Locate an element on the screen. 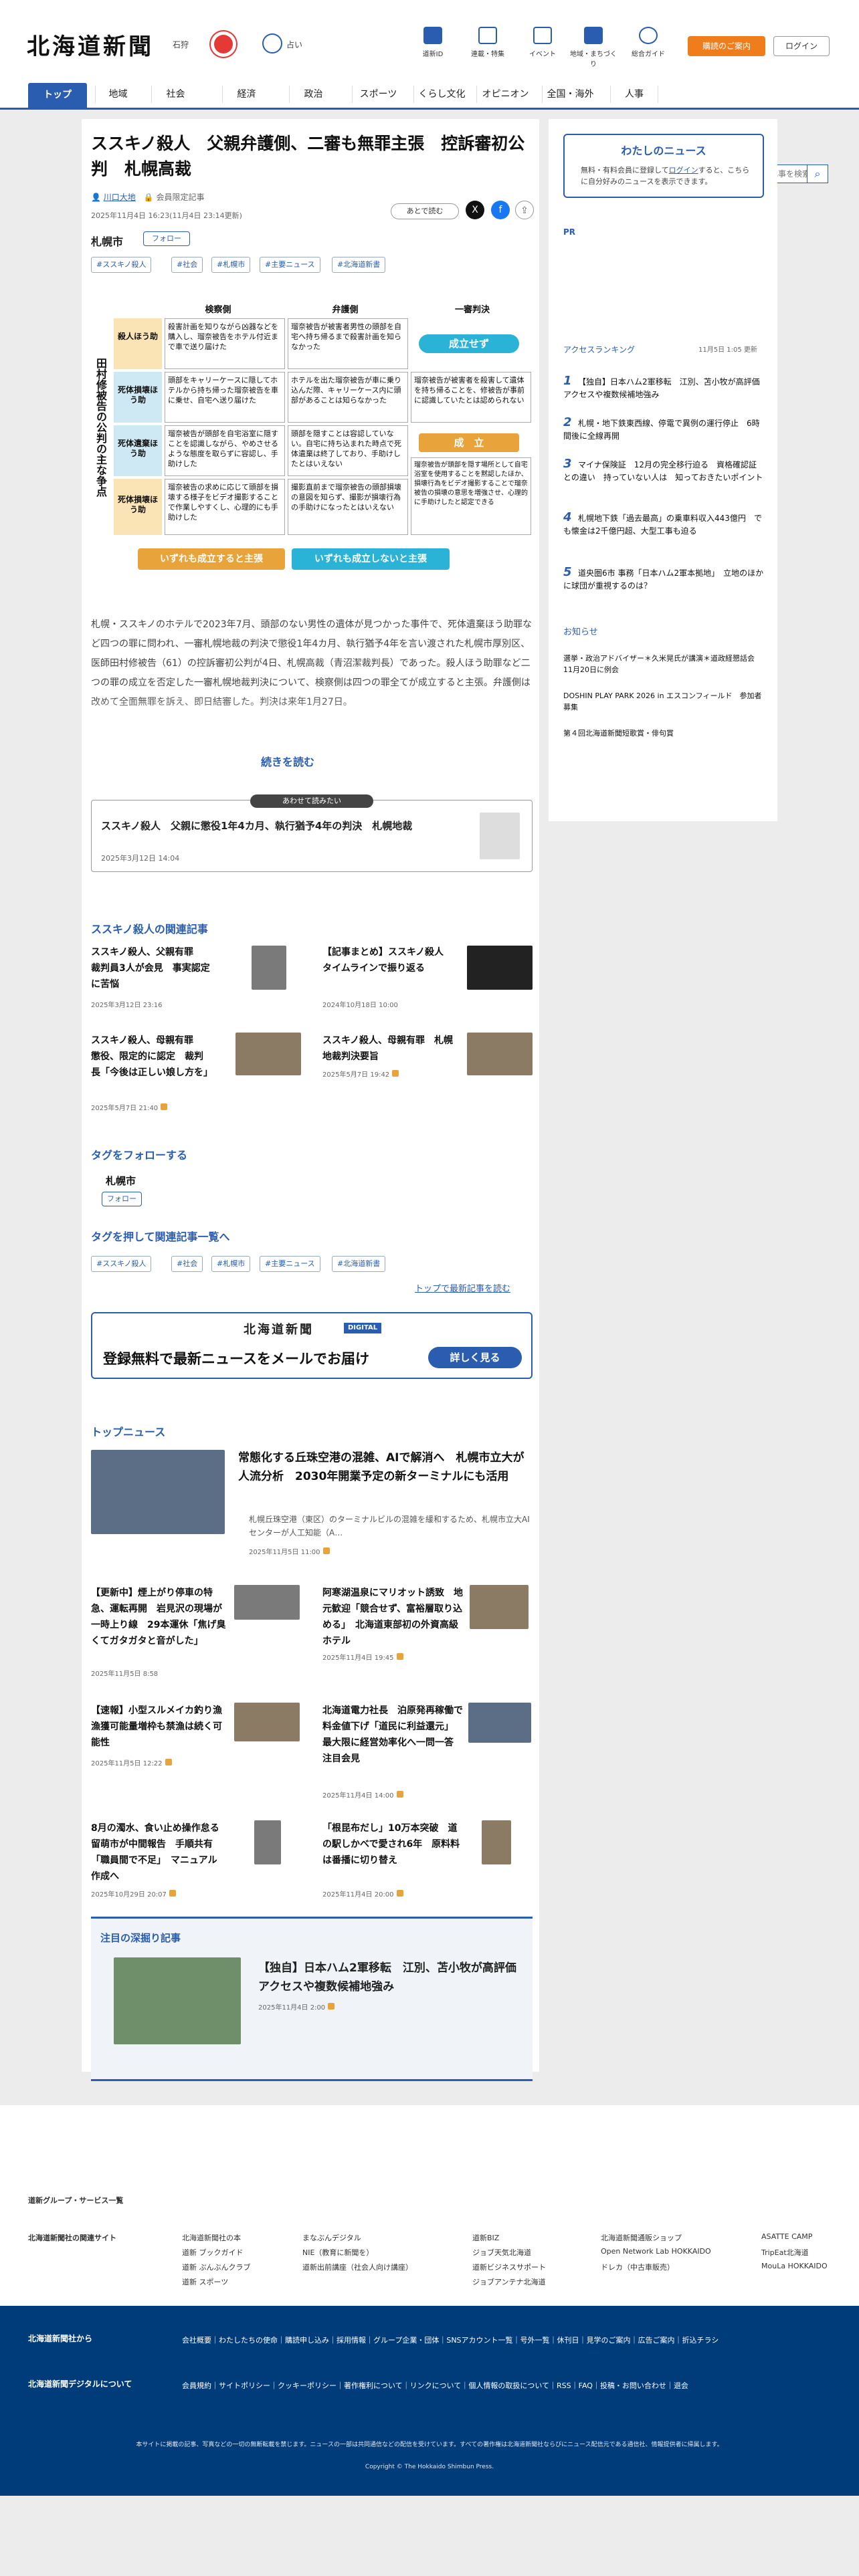  notice-item: DOSHIN PLAY PARK 2026 in エスコンフィールド 参加者募集 is located at coordinates (663, 701).